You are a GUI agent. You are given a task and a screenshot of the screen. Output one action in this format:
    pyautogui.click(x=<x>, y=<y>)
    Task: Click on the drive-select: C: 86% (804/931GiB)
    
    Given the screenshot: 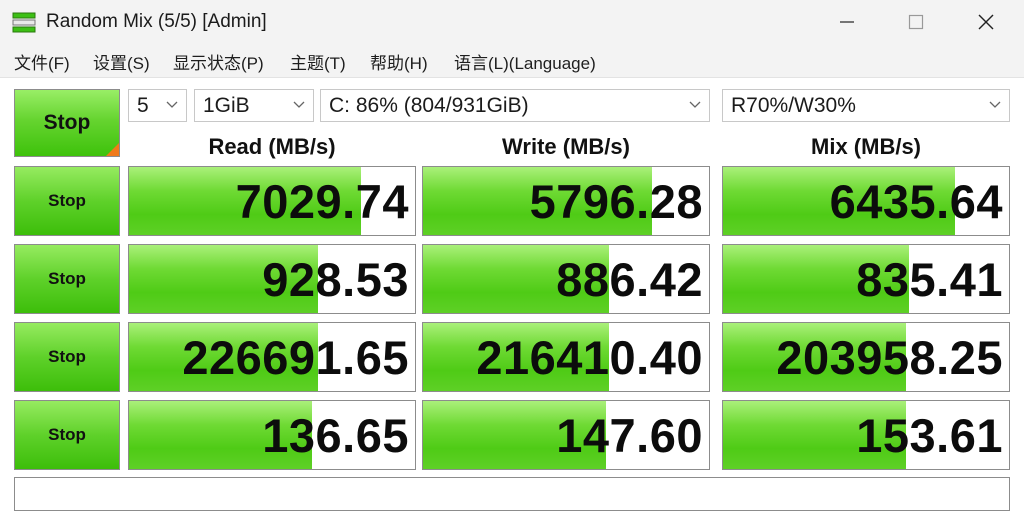 What is the action you would take?
    pyautogui.click(x=515, y=105)
    